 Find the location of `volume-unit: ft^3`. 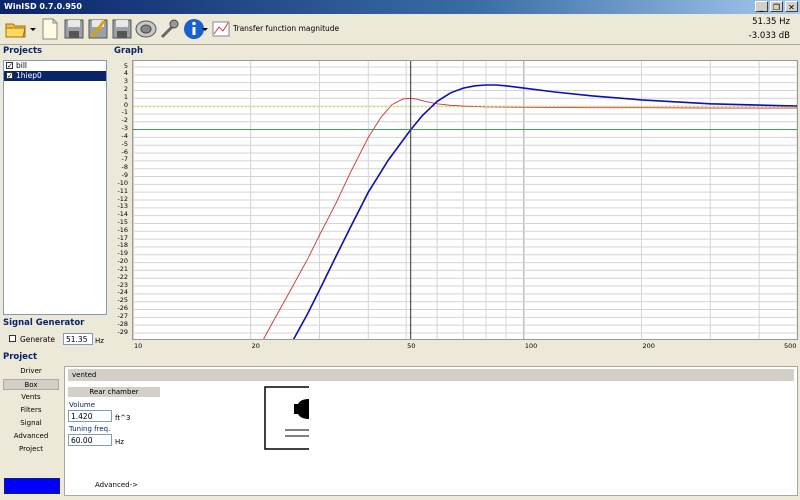

volume-unit: ft^3 is located at coordinates (123, 418).